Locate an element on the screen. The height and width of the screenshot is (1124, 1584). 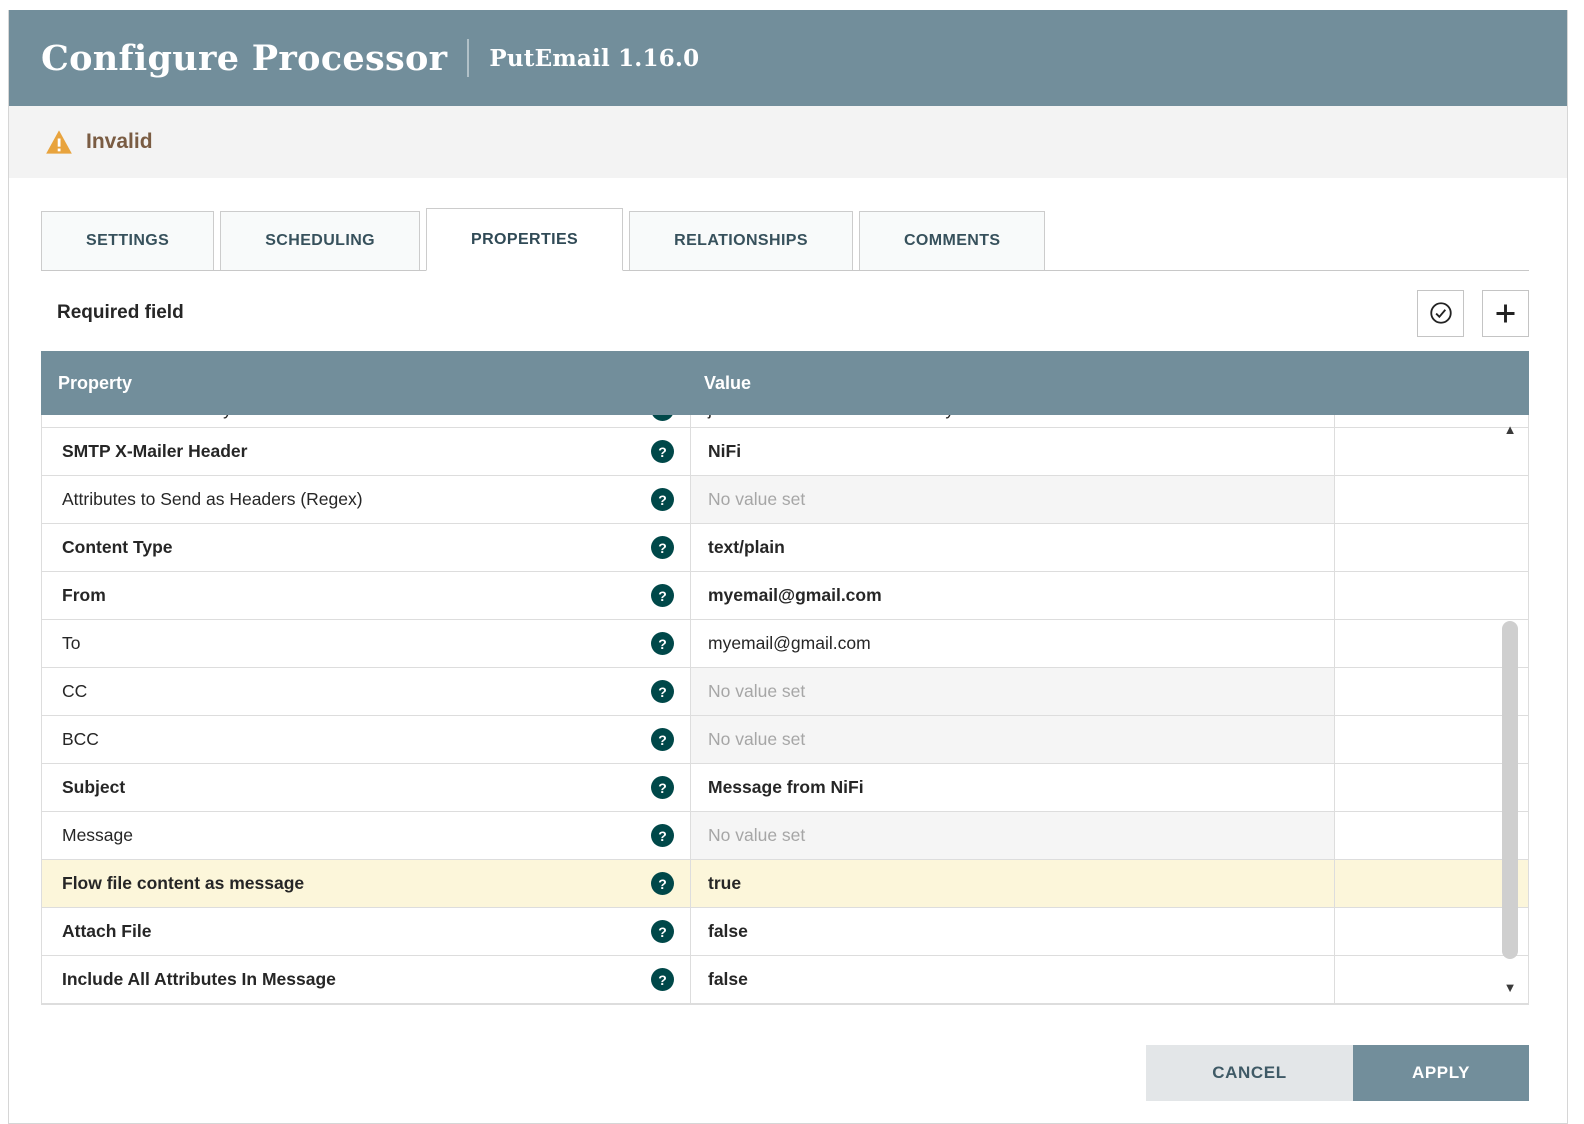
table-scrollbar: ▲ ▼ is located at coordinates (1510, 708).